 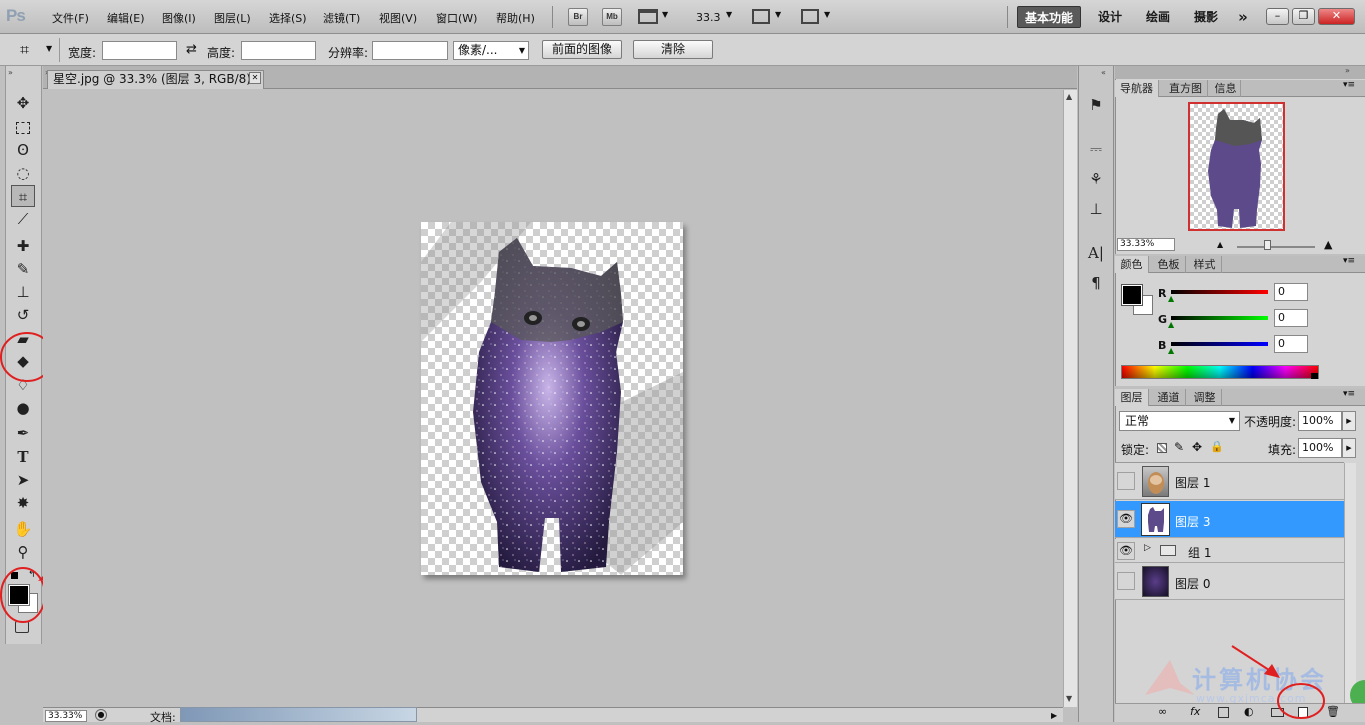 I want to click on clear-button: 清除, so click(x=673, y=49).